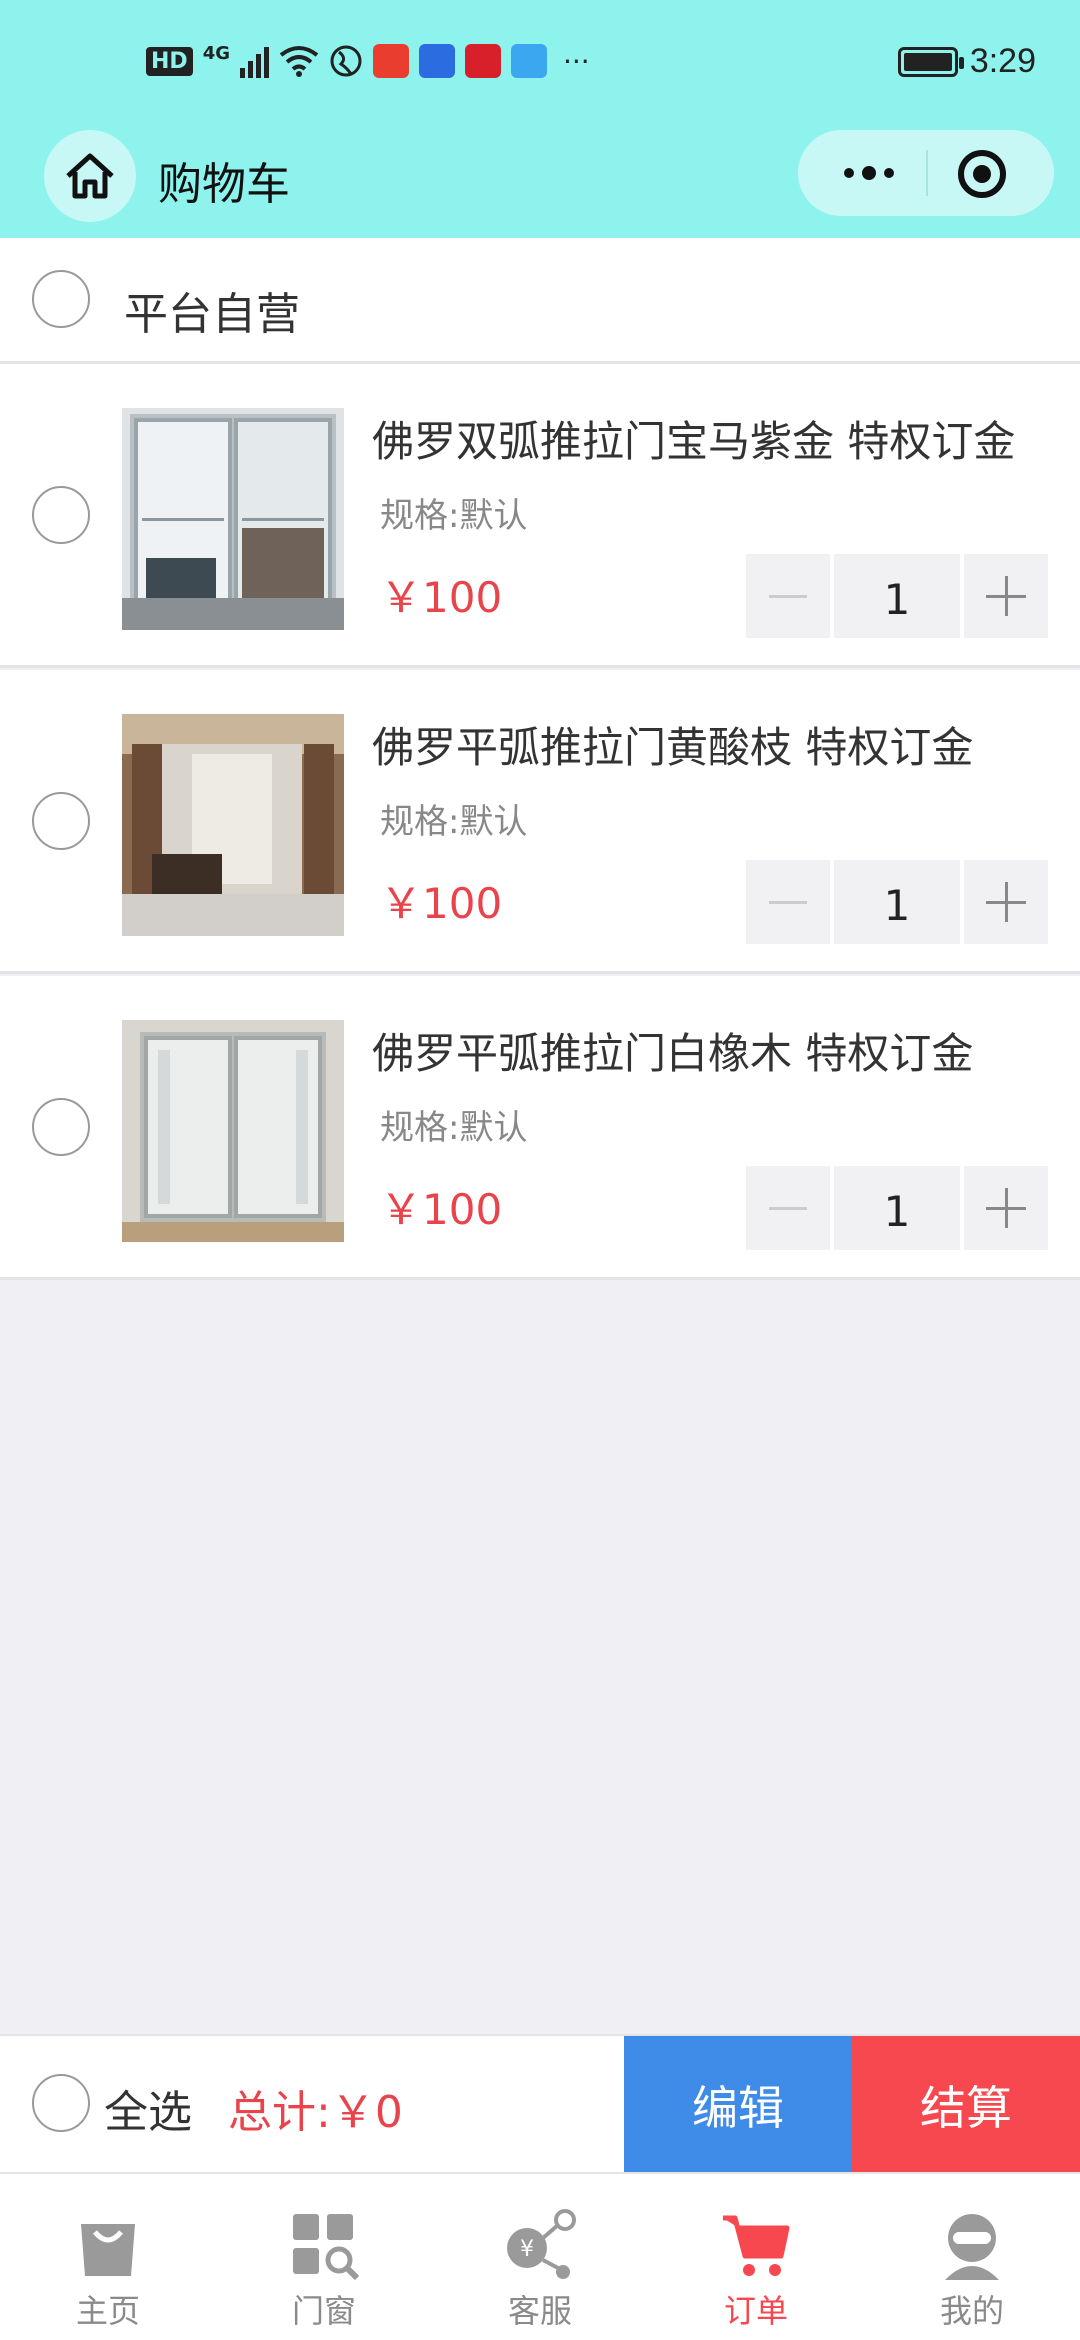 The width and height of the screenshot is (1080, 2340). I want to click on title-bar: 购物车, so click(540, 184).